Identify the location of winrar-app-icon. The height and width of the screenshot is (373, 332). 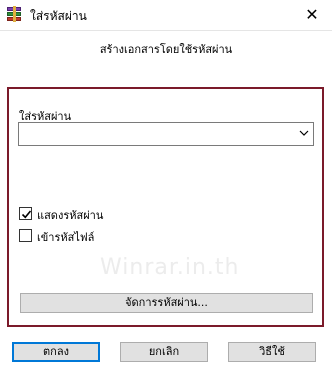
(14, 14).